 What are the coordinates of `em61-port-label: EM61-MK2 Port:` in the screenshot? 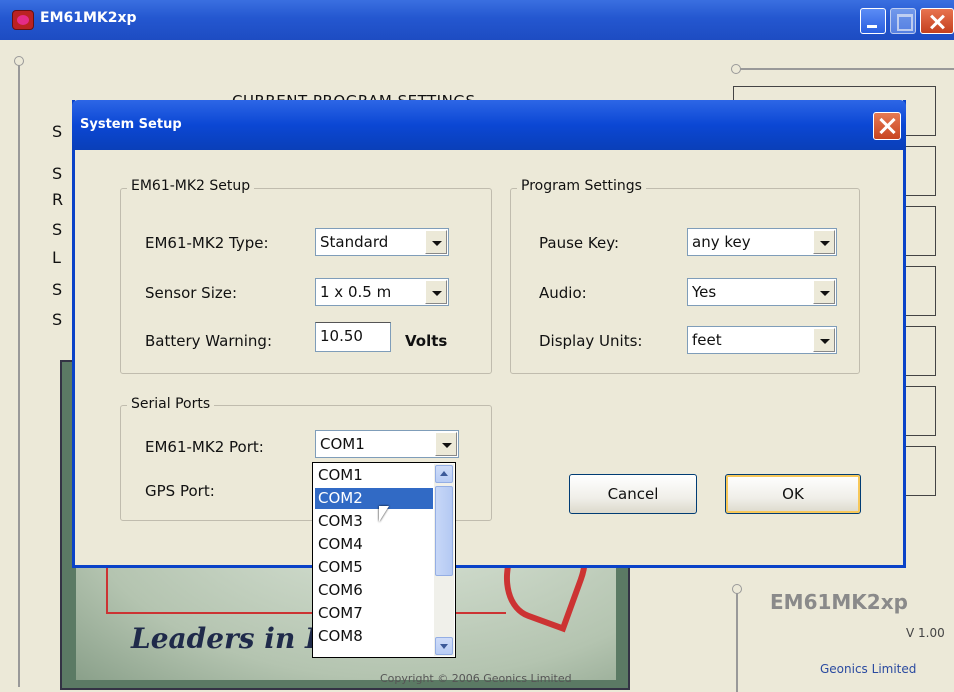 It's located at (204, 447).